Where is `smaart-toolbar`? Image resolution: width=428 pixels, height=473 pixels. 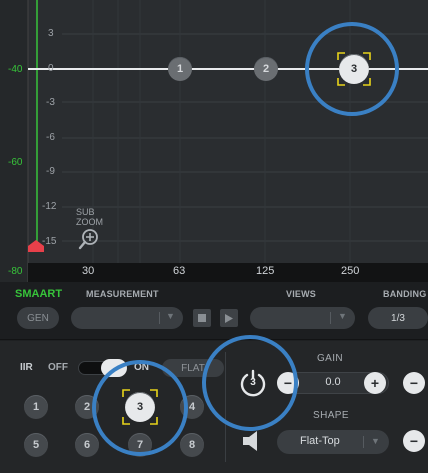
smaart-toolbar is located at coordinates (214, 311).